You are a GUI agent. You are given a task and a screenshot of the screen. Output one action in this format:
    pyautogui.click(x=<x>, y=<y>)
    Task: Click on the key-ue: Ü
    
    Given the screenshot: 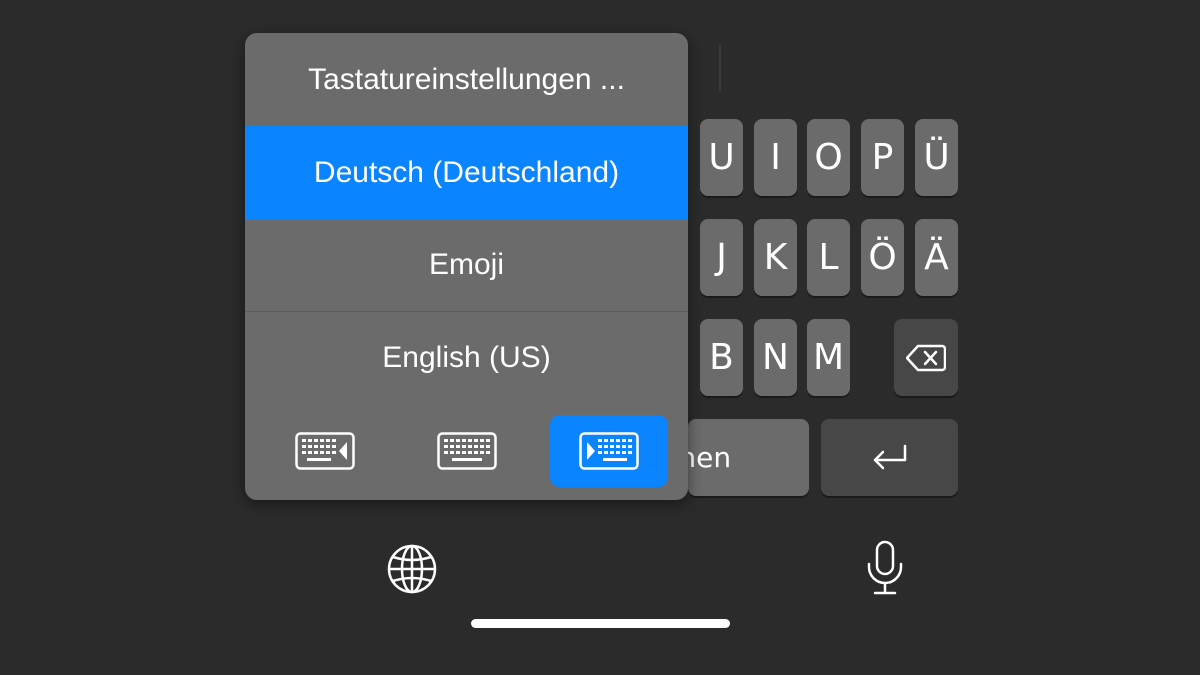 What is the action you would take?
    pyautogui.click(x=936, y=157)
    